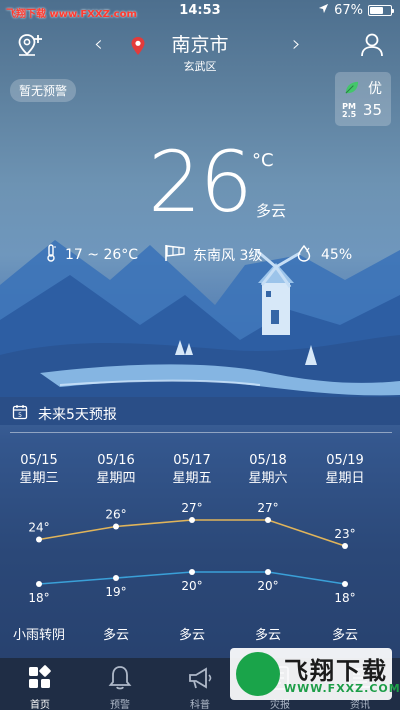 Image resolution: width=400 pixels, height=710 pixels. Describe the element at coordinates (345, 460) in the screenshot. I see `forecast-date: 05/19` at that location.